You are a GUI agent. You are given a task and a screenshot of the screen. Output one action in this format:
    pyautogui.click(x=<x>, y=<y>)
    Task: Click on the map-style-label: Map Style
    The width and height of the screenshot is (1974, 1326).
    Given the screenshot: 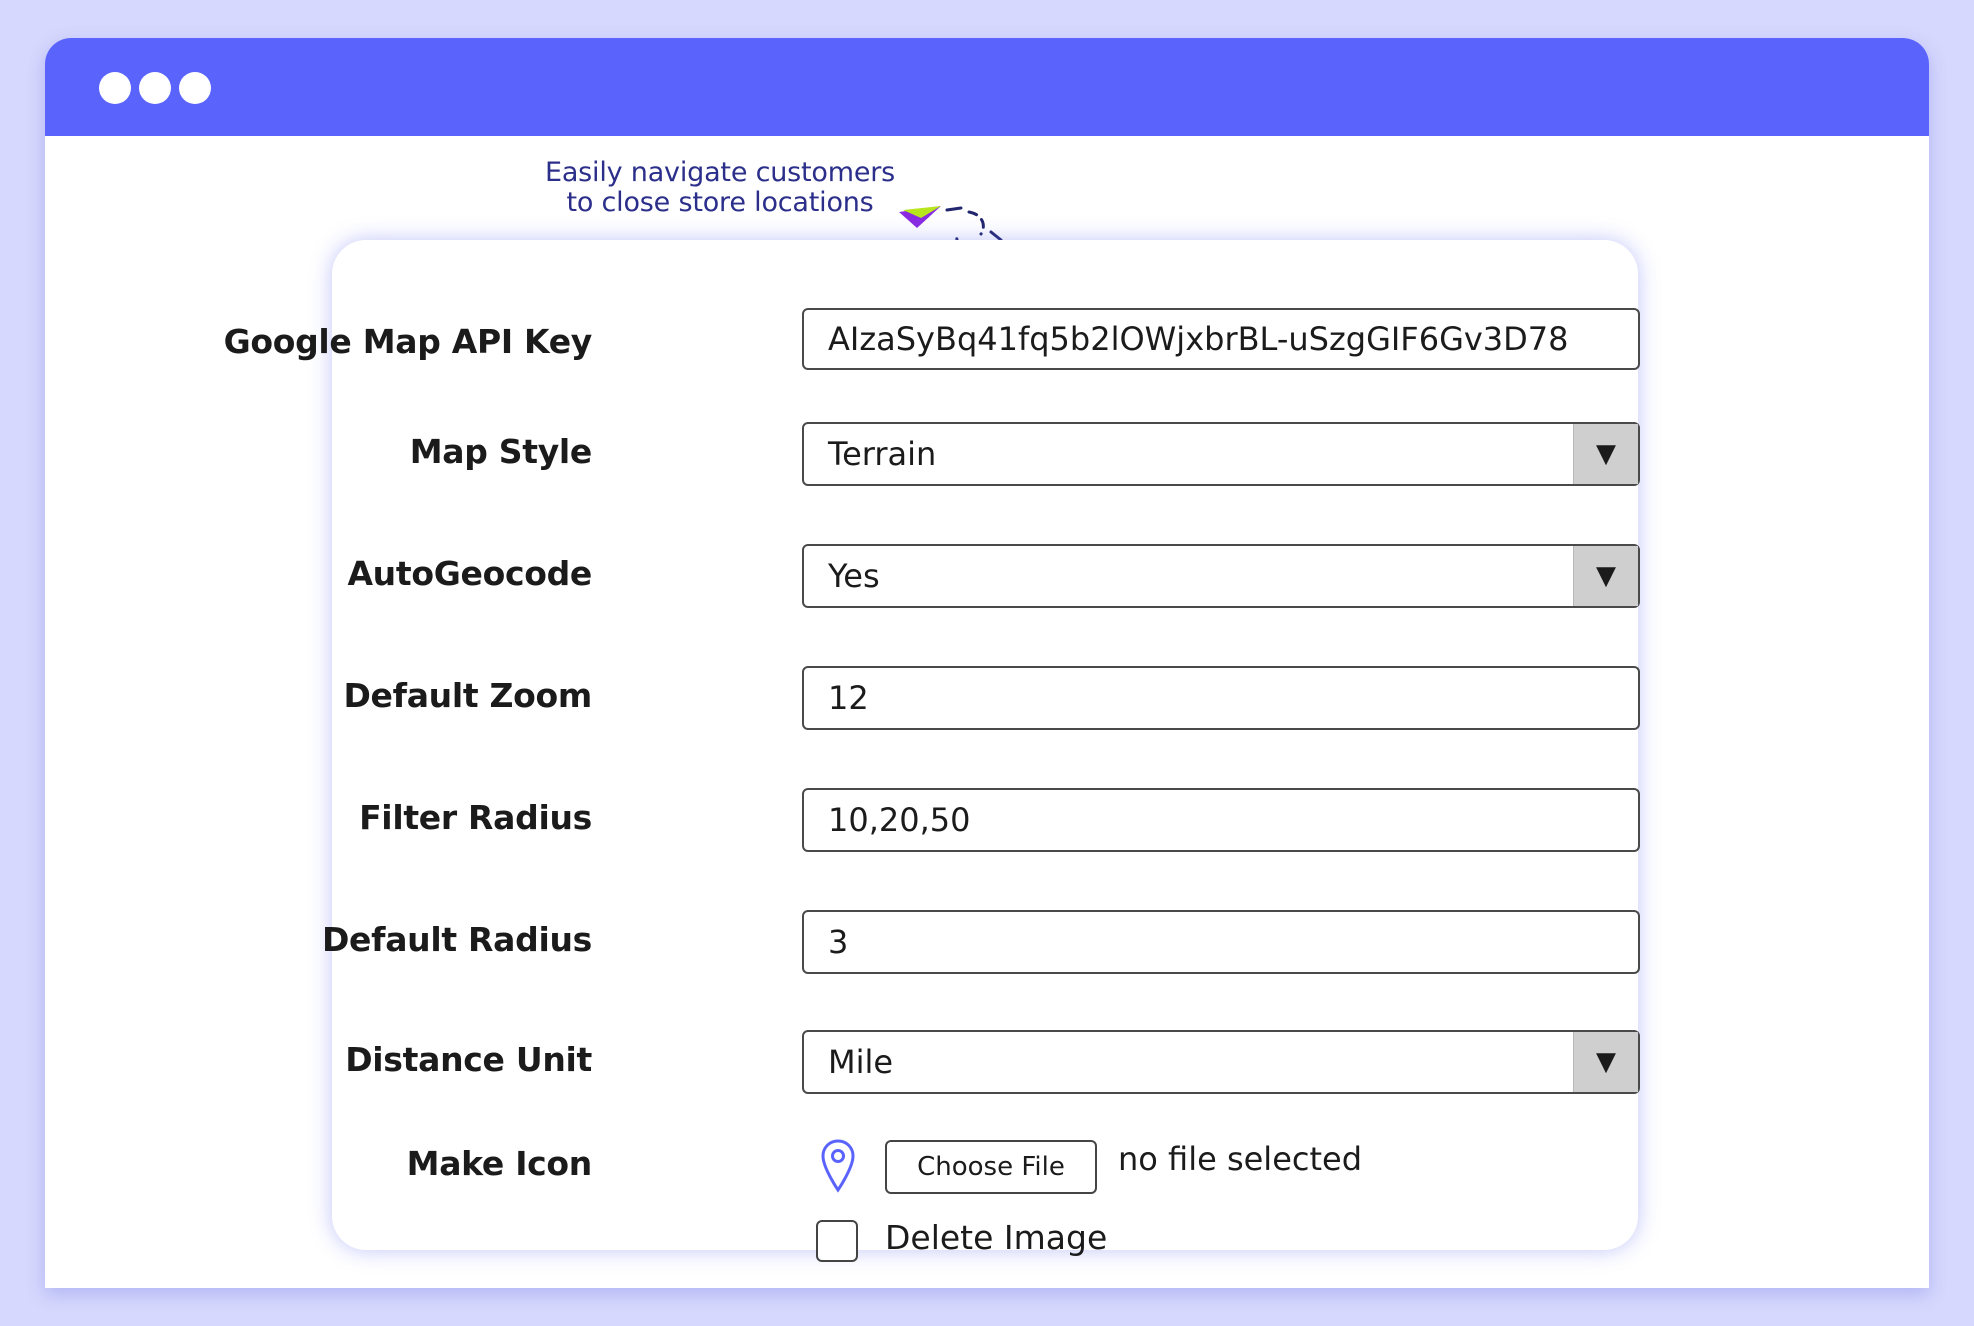 What is the action you would take?
    pyautogui.click(x=501, y=451)
    